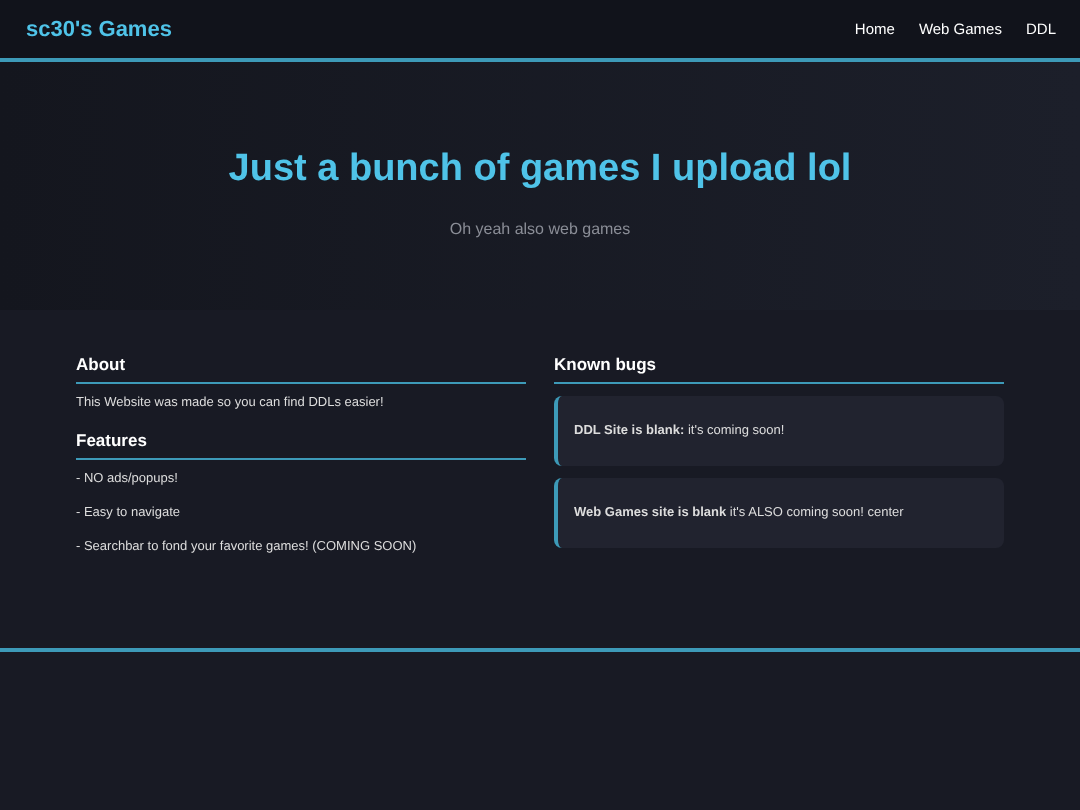 This screenshot has width=1080, height=810. I want to click on section-heading: Known bugs, so click(779, 369).